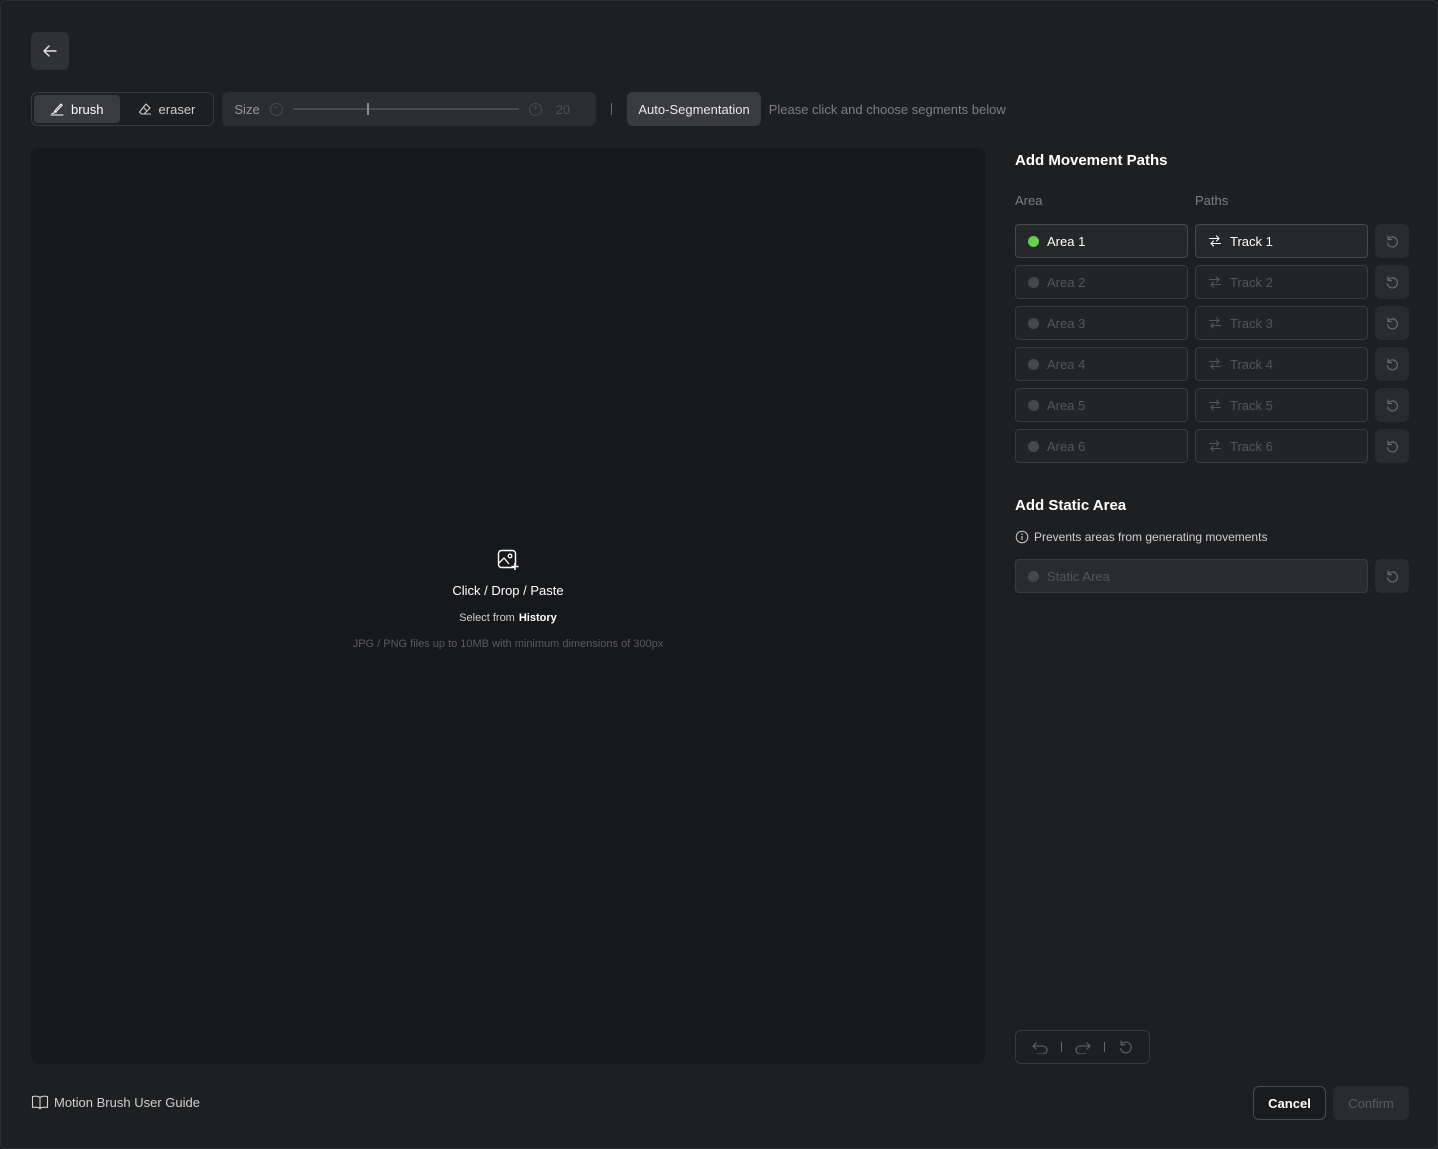 The width and height of the screenshot is (1438, 1149). What do you see at coordinates (57, 109) in the screenshot?
I see `brush-icon` at bounding box center [57, 109].